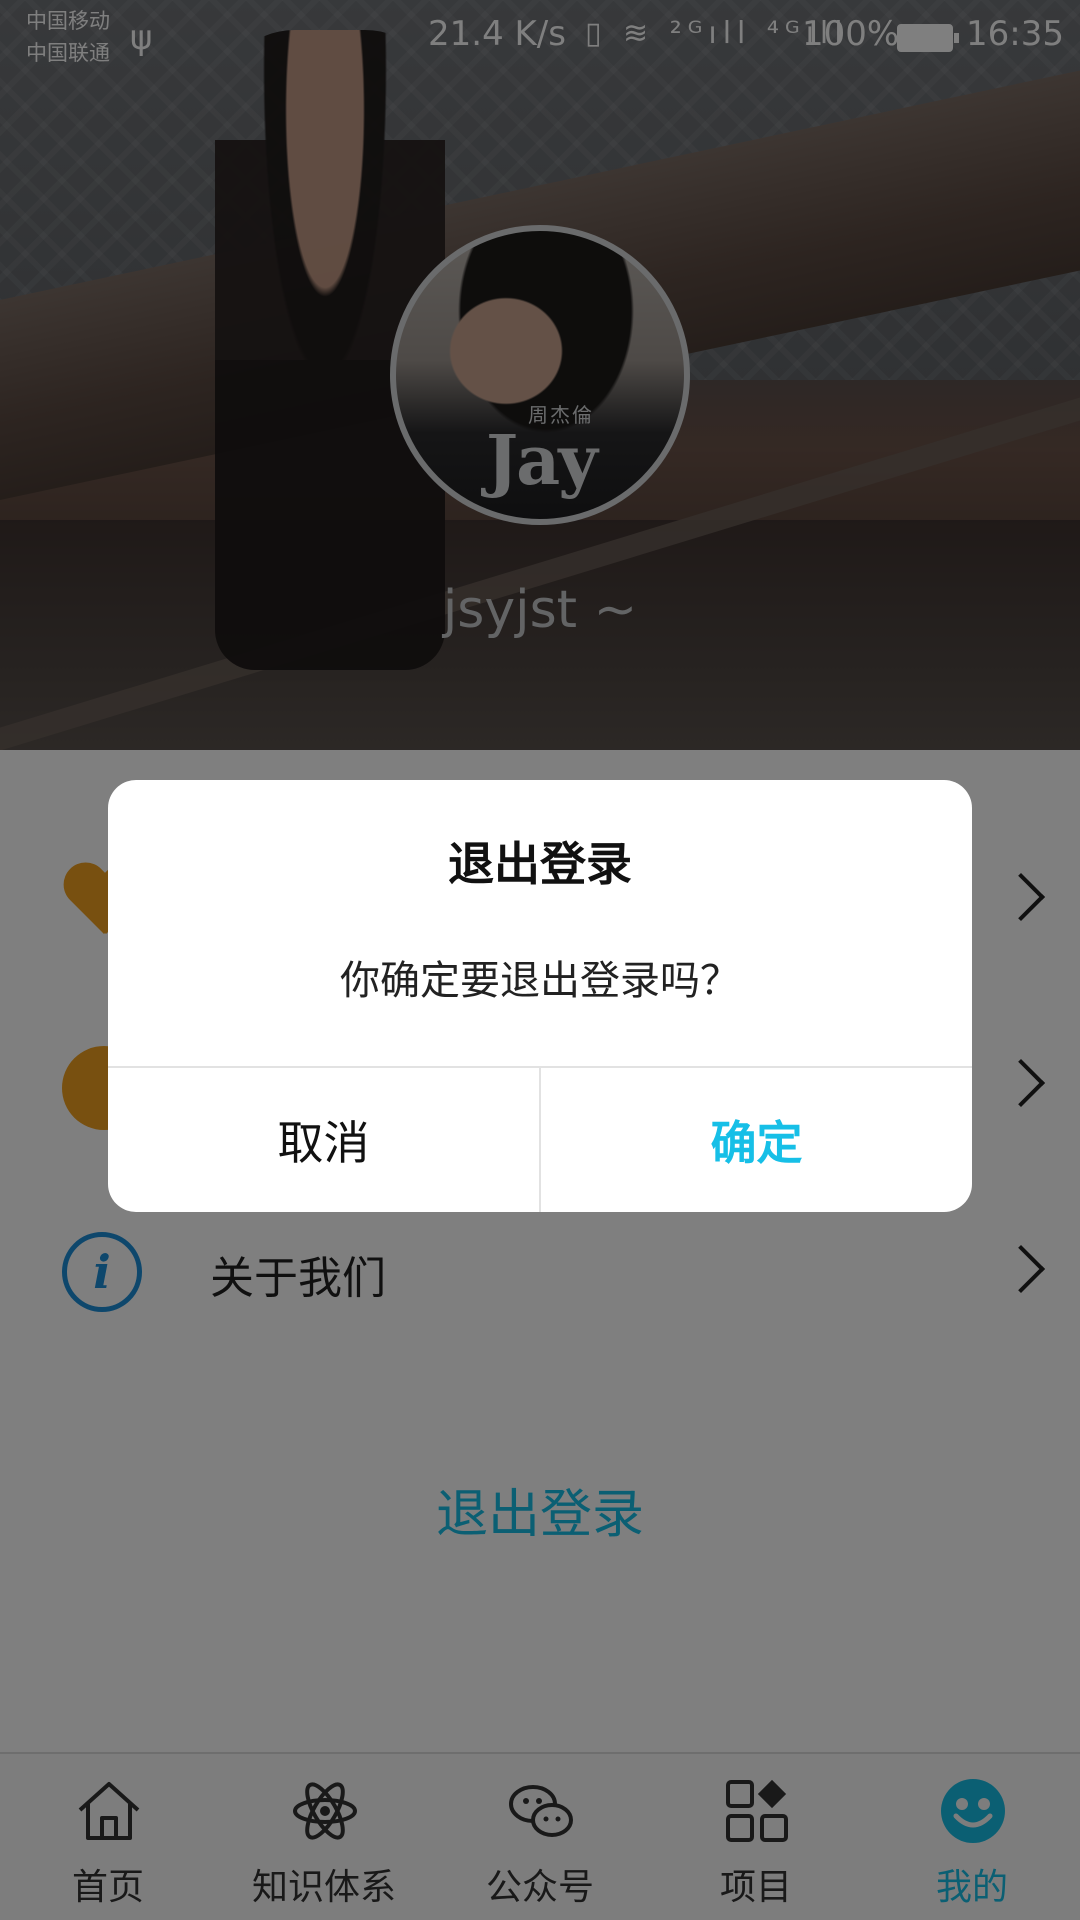 This screenshot has width=1080, height=1920. I want to click on confirm-button: 确定, so click(756, 1140).